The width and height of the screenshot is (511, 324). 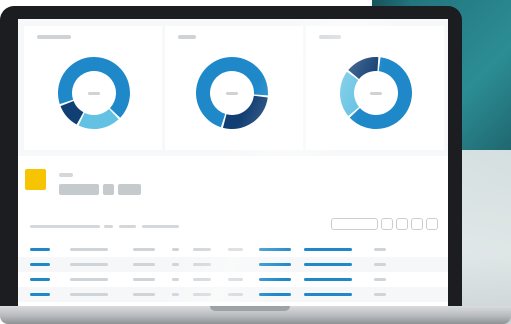 What do you see at coordinates (354, 224) in the screenshot?
I see `search-box` at bounding box center [354, 224].